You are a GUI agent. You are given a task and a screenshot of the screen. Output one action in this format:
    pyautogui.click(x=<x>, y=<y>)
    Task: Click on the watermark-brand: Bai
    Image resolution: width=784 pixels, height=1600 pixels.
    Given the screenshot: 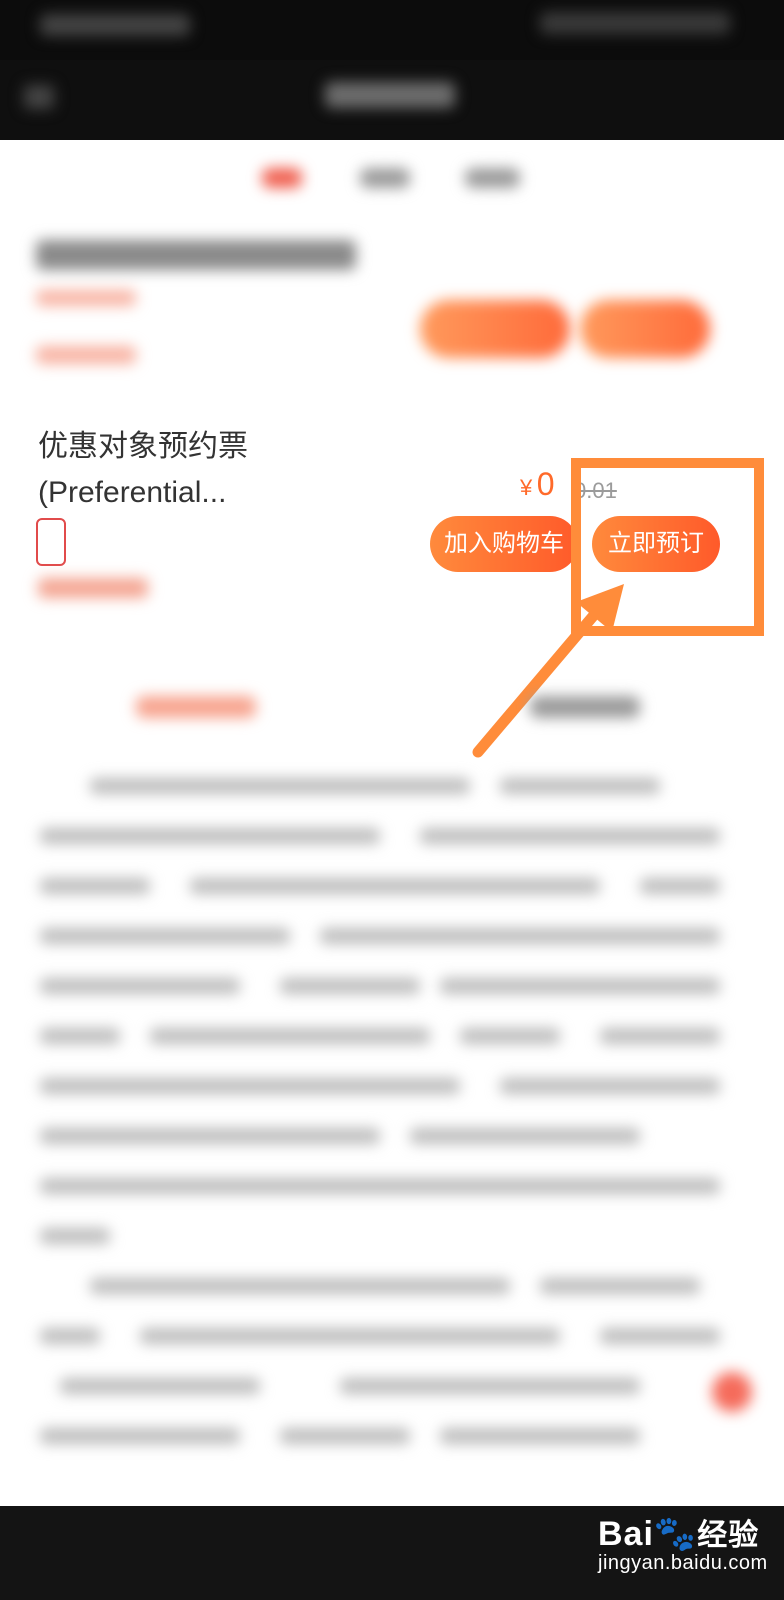 What is the action you would take?
    pyautogui.click(x=626, y=1534)
    